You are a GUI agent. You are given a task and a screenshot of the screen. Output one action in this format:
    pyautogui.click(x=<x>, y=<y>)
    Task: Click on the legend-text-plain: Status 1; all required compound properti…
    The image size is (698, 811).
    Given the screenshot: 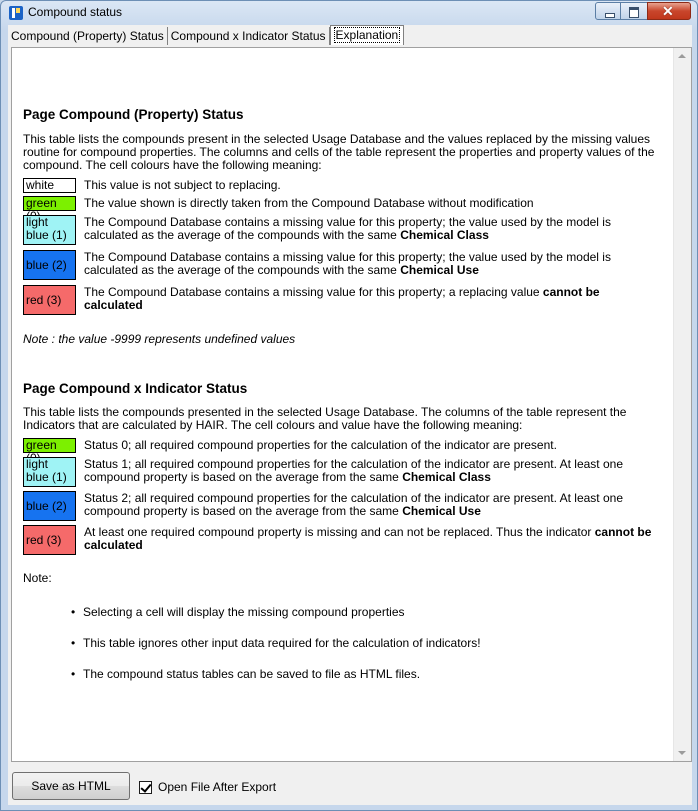 What is the action you would take?
    pyautogui.click(x=353, y=470)
    